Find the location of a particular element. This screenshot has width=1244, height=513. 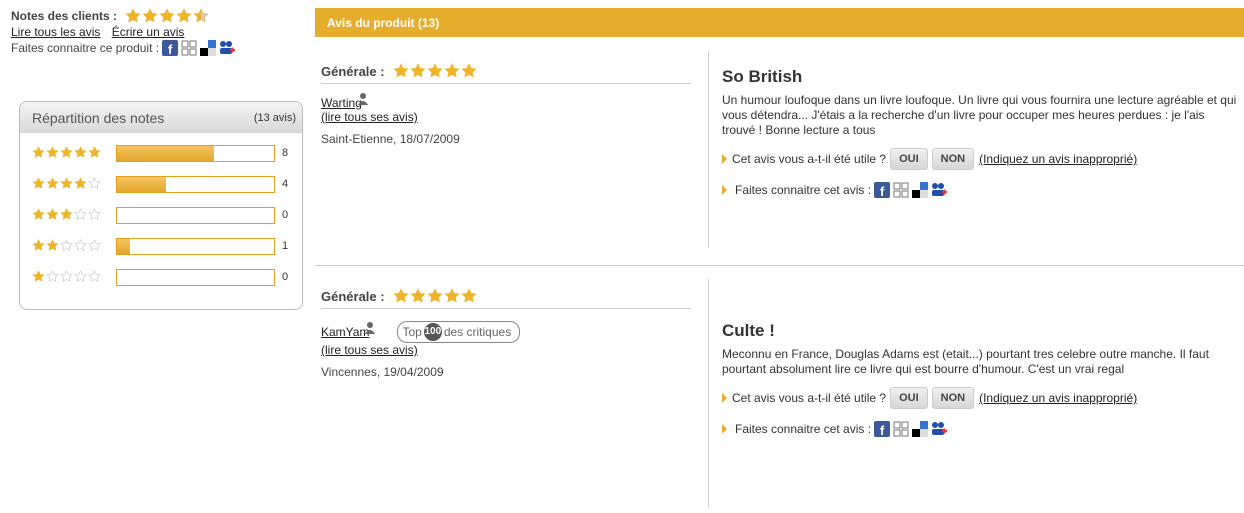

general-rating: Générale : is located at coordinates (506, 73).